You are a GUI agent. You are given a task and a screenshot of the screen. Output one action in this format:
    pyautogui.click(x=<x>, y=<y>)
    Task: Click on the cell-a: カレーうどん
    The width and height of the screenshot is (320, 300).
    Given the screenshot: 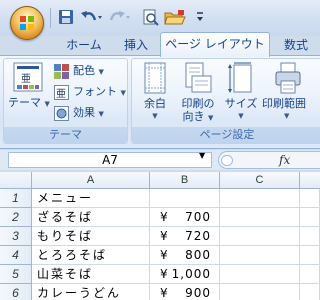 What is the action you would take?
    pyautogui.click(x=91, y=292)
    